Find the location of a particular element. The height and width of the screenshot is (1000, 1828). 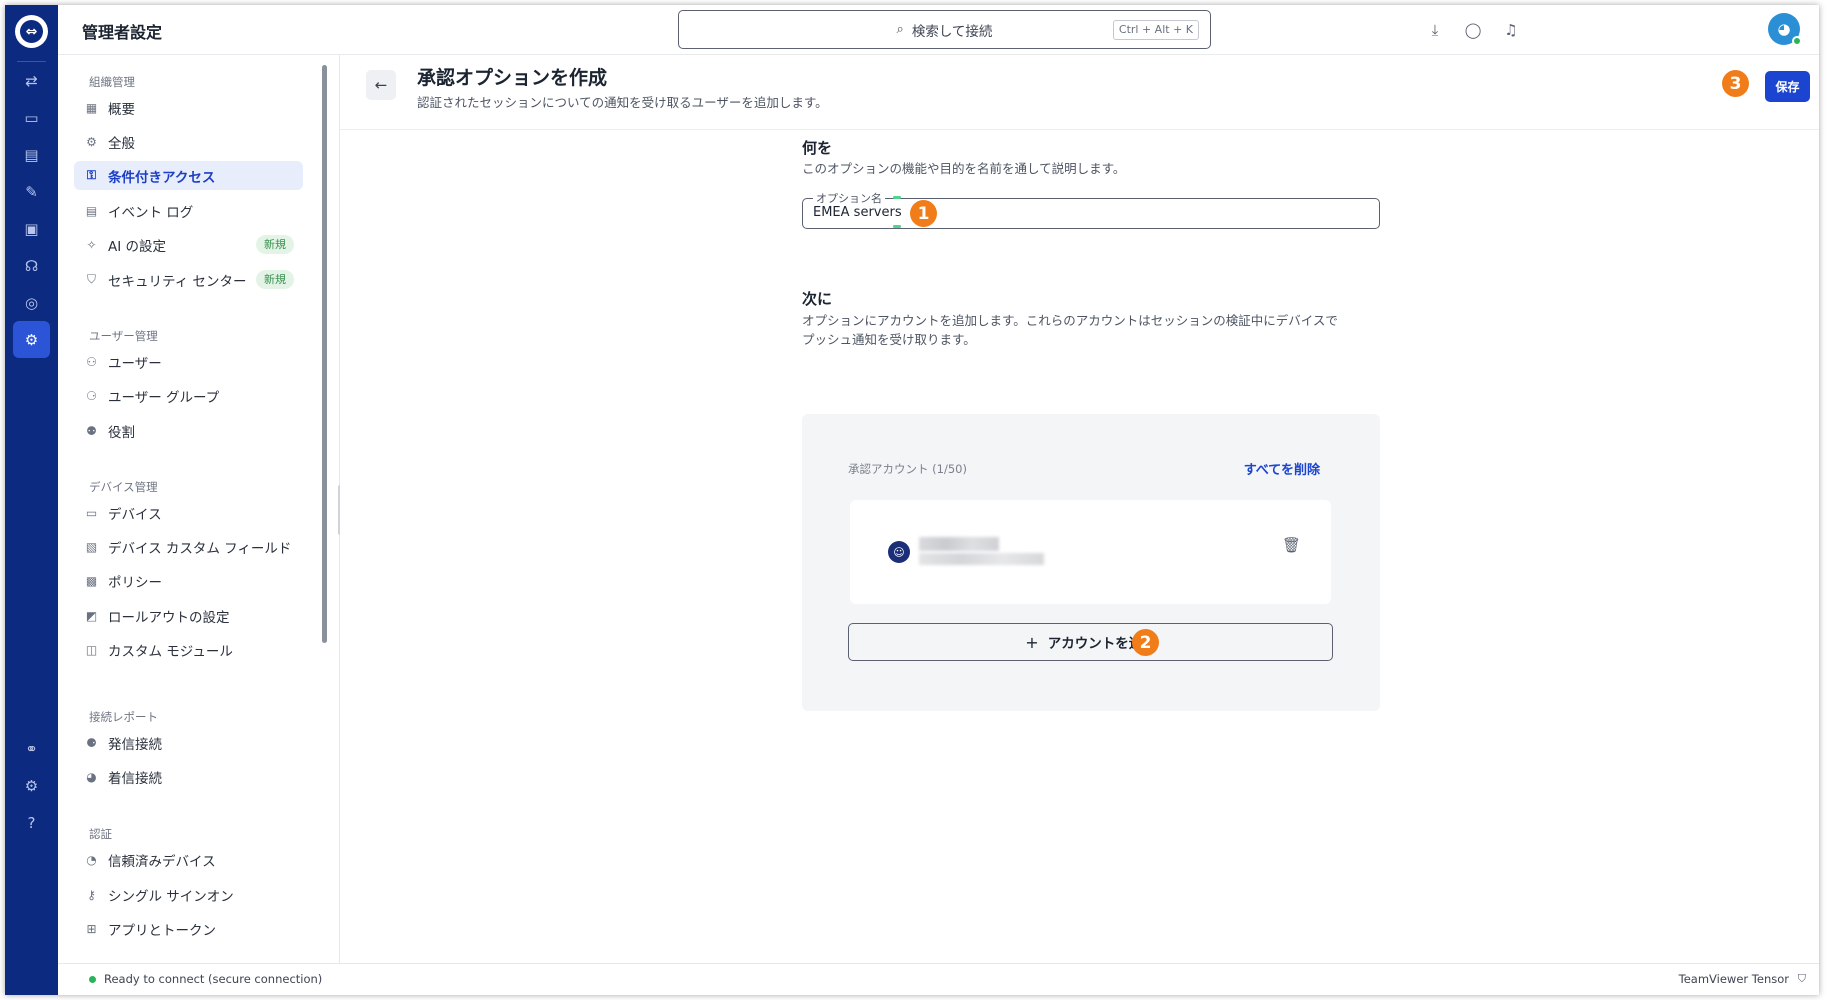

section-label: 認証 is located at coordinates (100, 834).